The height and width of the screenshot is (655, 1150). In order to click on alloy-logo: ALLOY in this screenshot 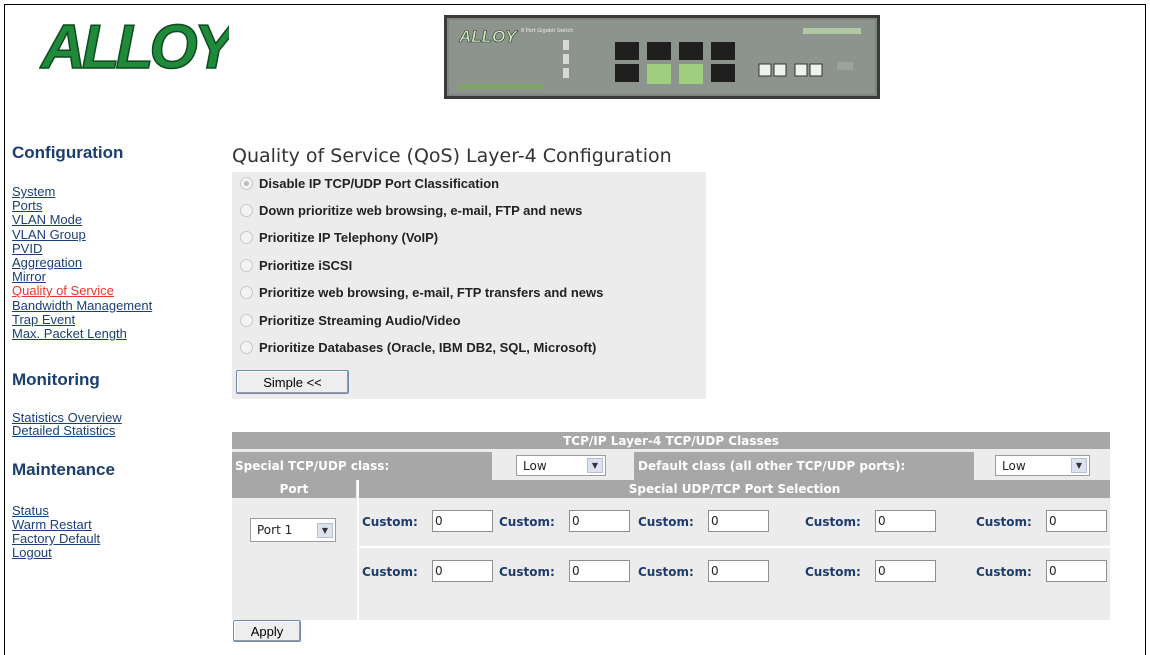, I will do `click(134, 42)`.